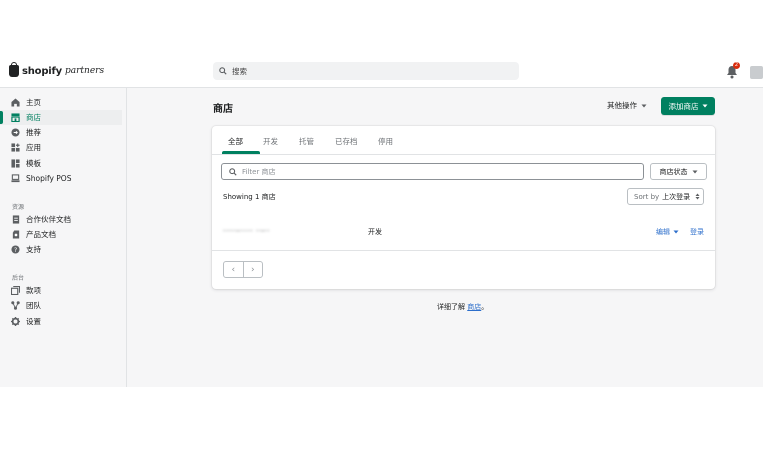 The image size is (763, 450). What do you see at coordinates (463, 232) in the screenshot?
I see `table-row: ·····-····· ··-·· 开发 编辑 登录` at bounding box center [463, 232].